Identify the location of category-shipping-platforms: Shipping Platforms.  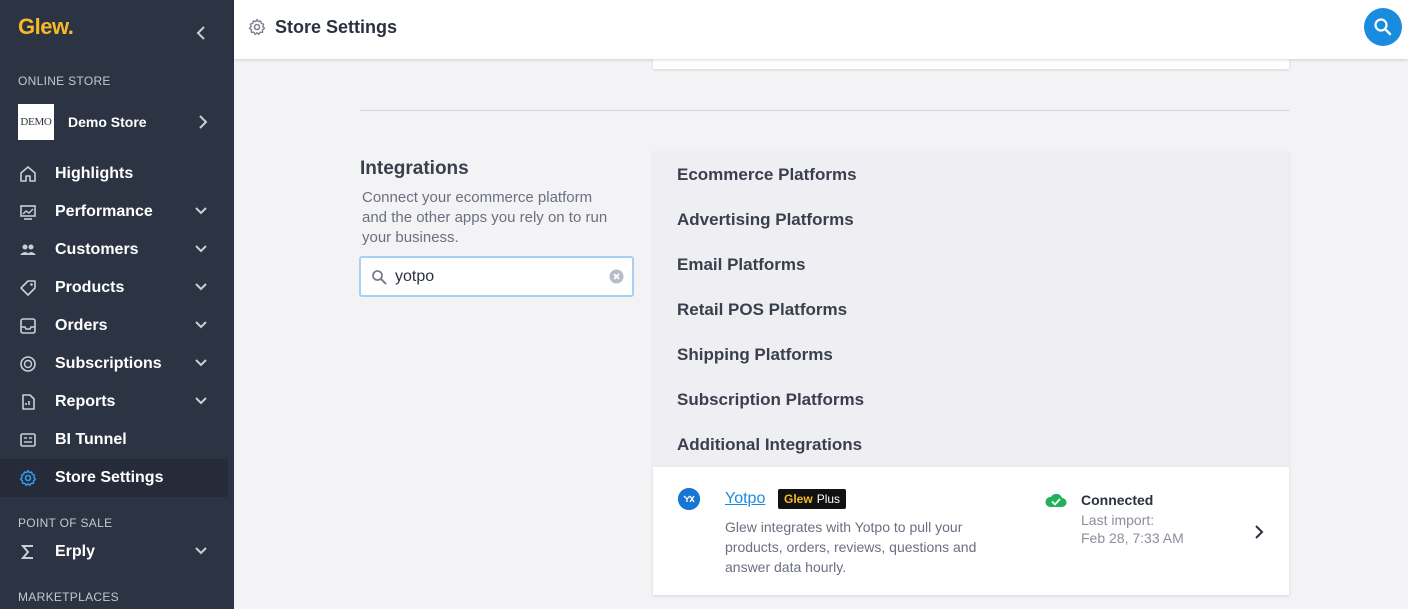
(755, 355).